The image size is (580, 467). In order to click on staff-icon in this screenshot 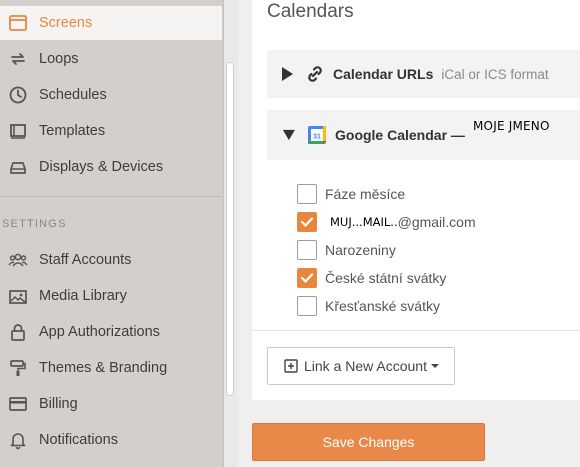, I will do `click(18, 260)`.